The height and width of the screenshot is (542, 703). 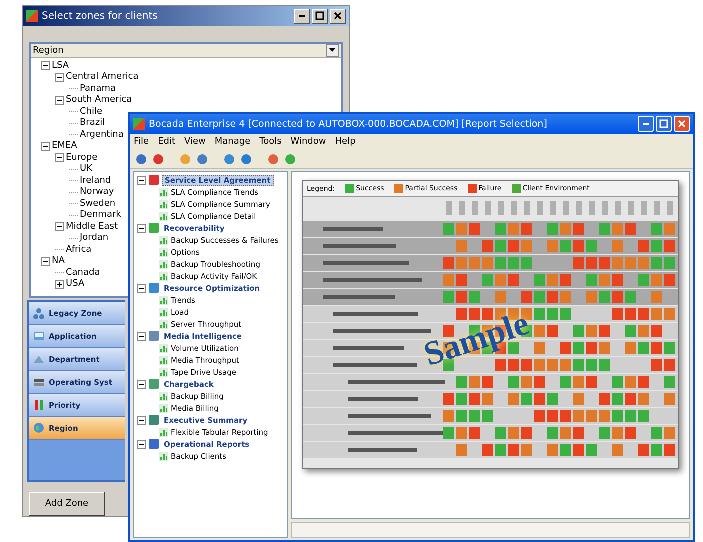 What do you see at coordinates (477, 340) in the screenshot?
I see `sample-label: Sample` at bounding box center [477, 340].